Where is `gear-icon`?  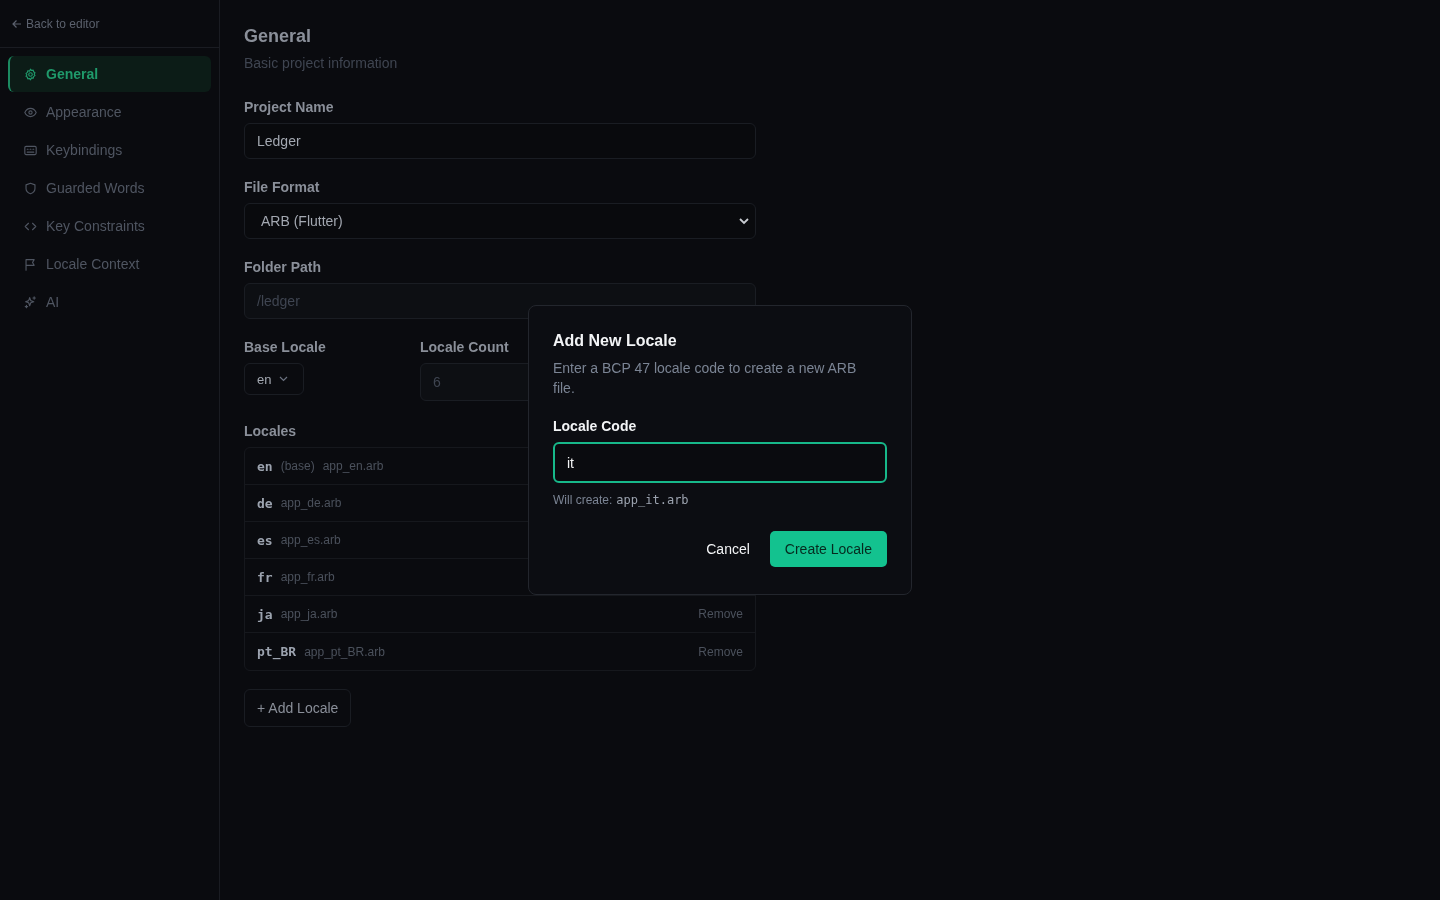 gear-icon is located at coordinates (30, 74).